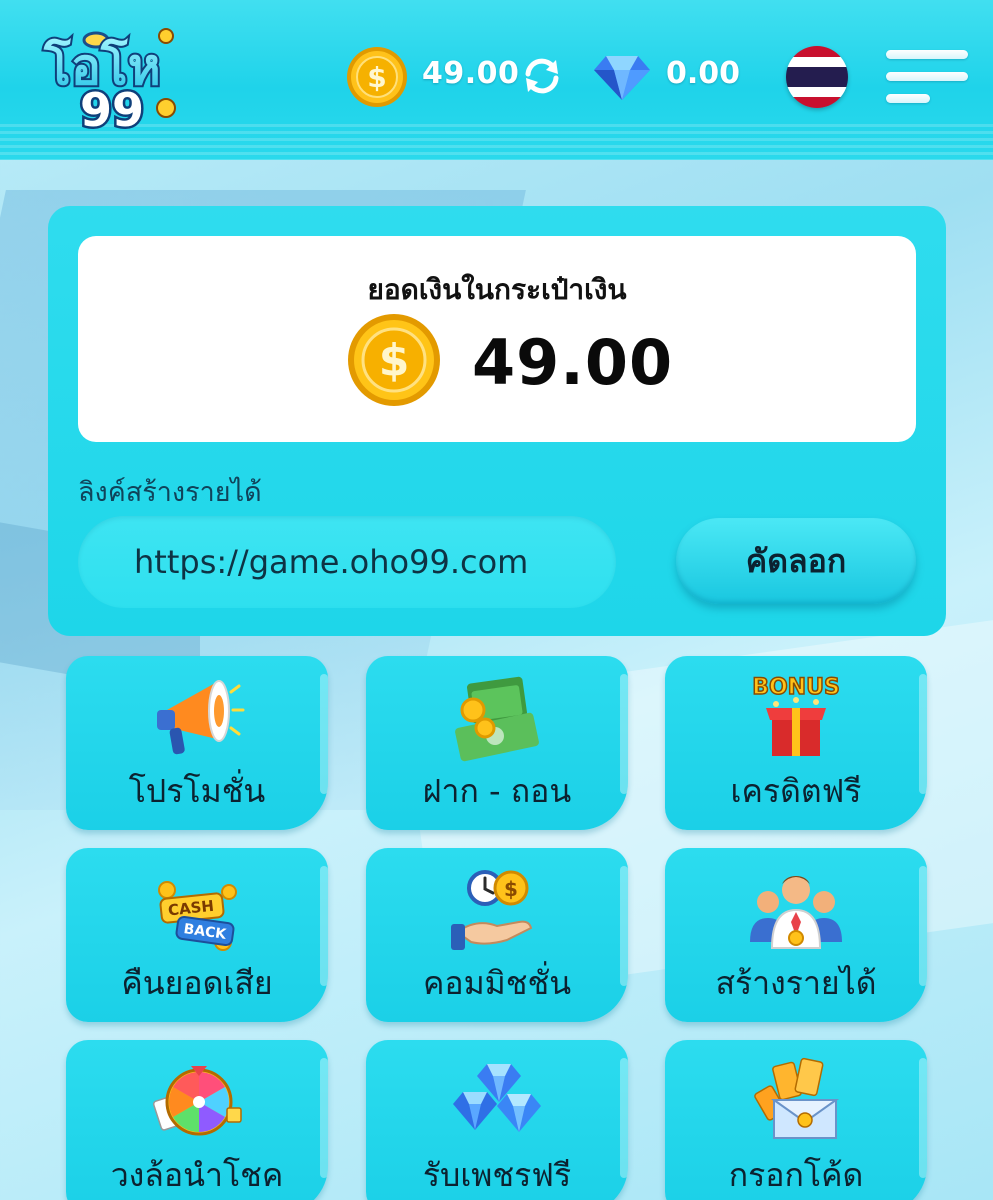 The height and width of the screenshot is (1200, 993). I want to click on refresh-icon, so click(542, 76).